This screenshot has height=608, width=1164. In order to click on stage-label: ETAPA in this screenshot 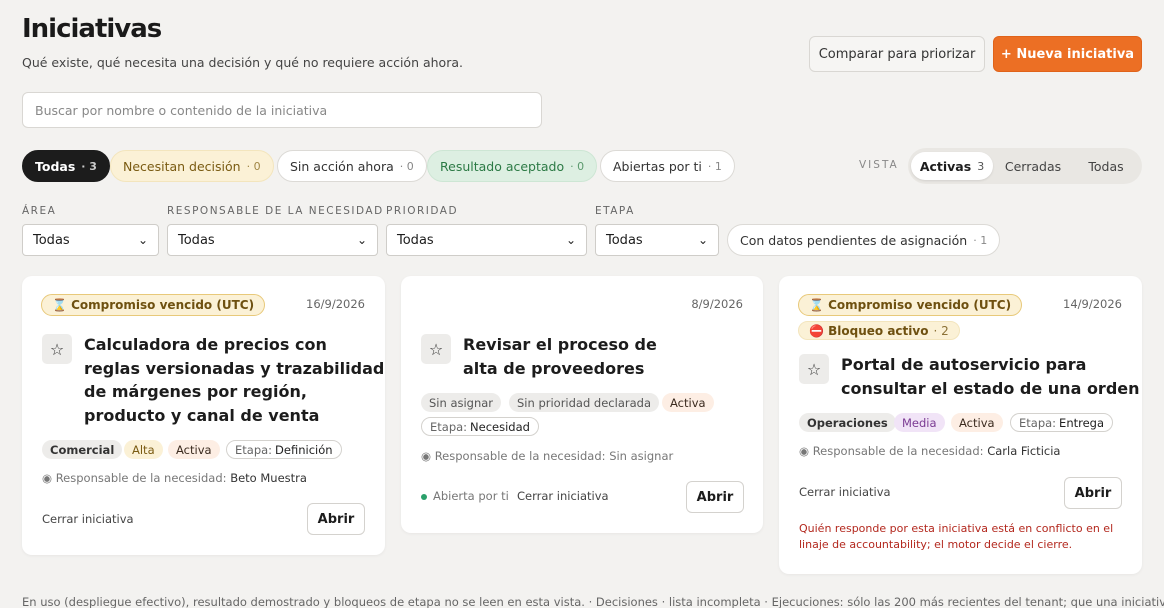, I will do `click(615, 211)`.